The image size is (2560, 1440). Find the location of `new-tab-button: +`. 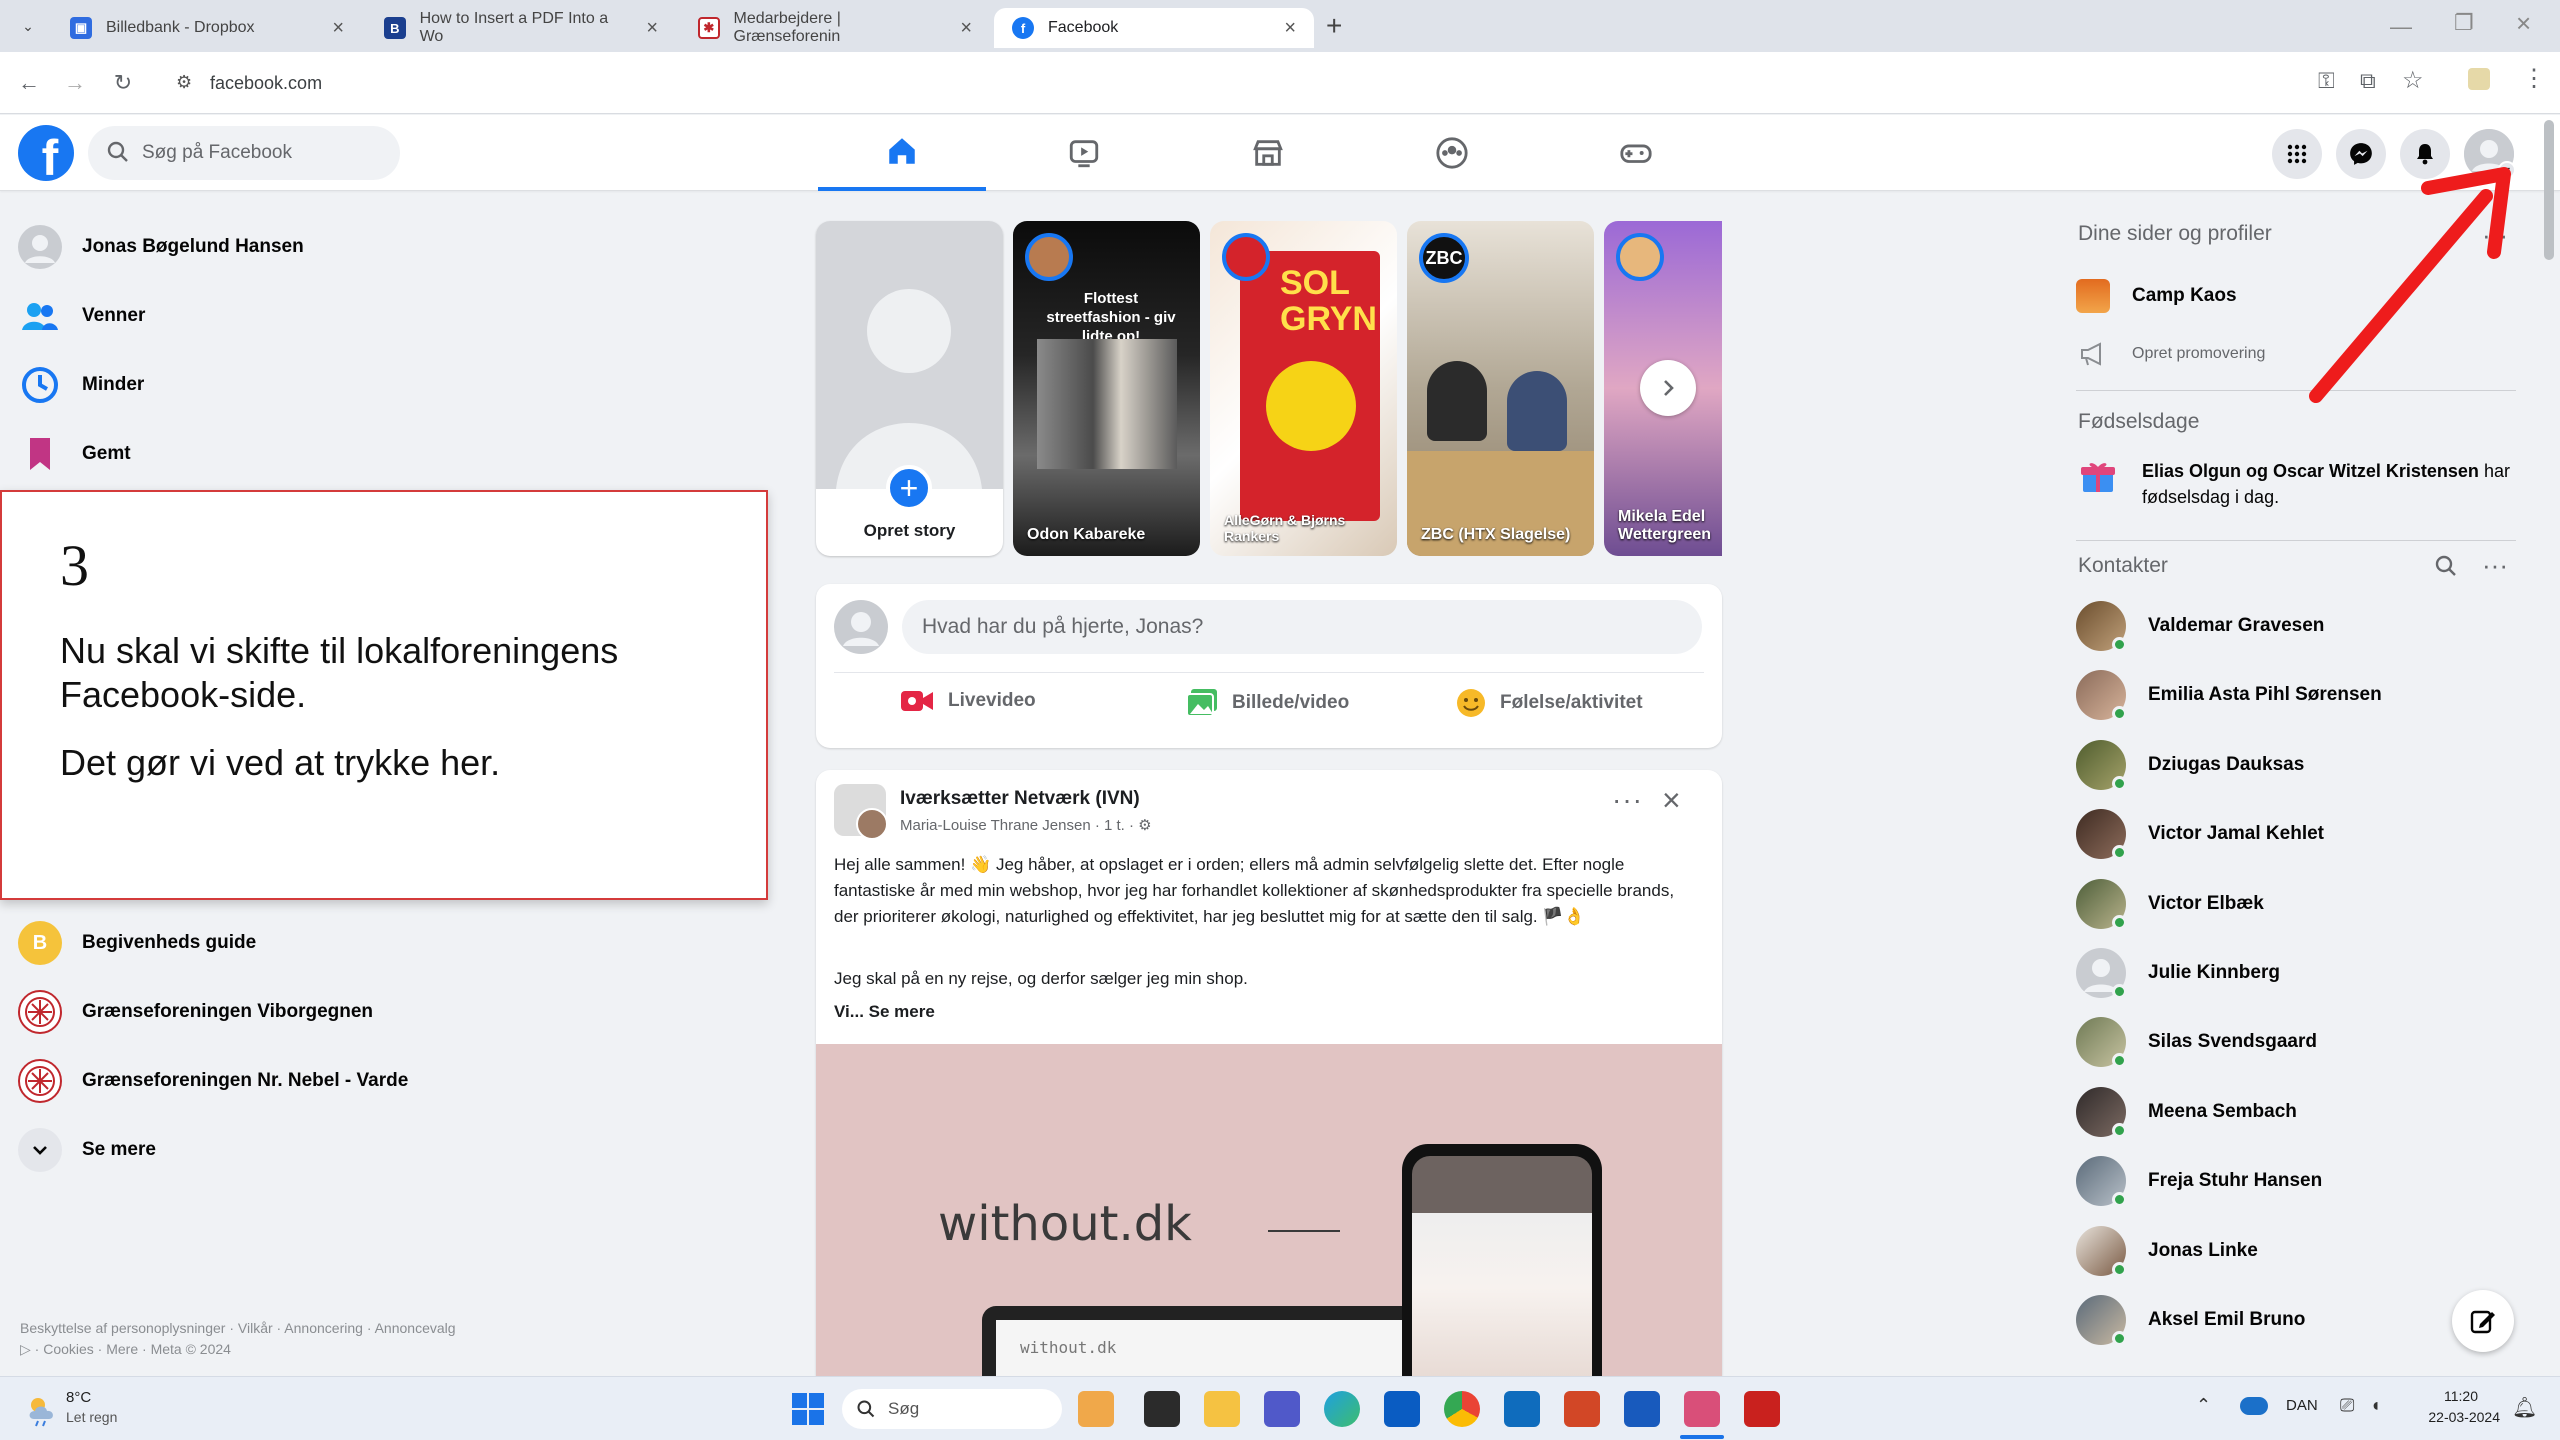

new-tab-button: + is located at coordinates (1334, 26).